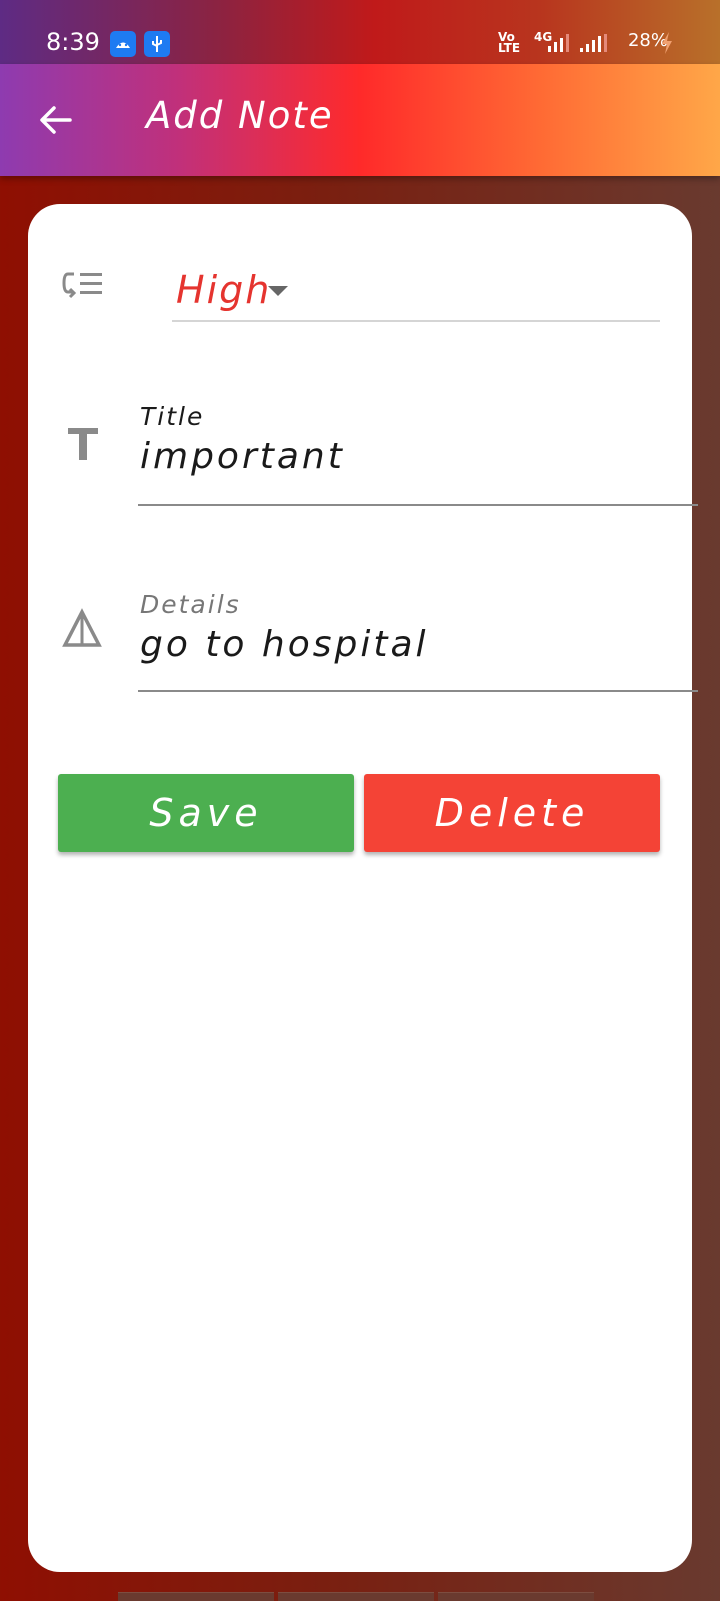  I want to click on details-label: Details, so click(190, 604).